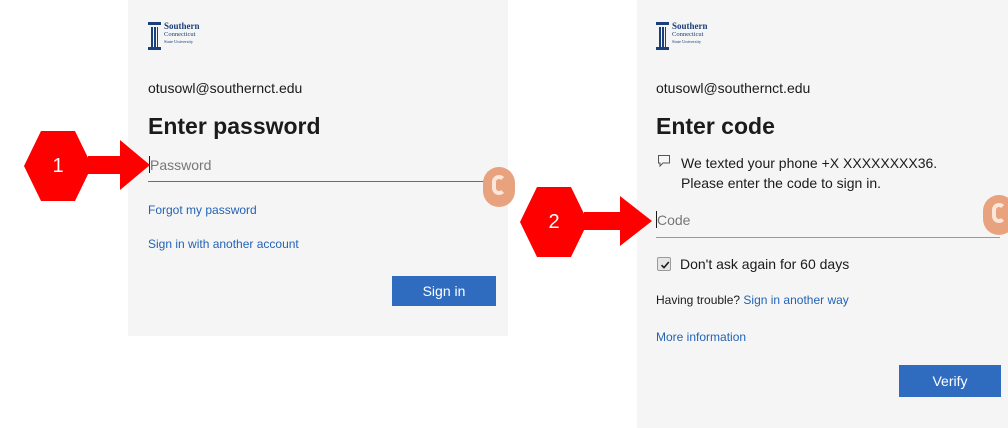 Image resolution: width=1008 pixels, height=428 pixels. Describe the element at coordinates (822, 223) in the screenshot. I see `code-input` at that location.